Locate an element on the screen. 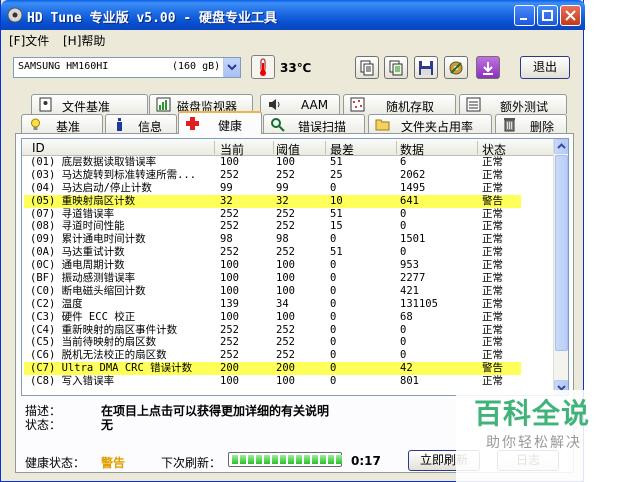  table-row: (03) 马达旋转到标准转速所需... 252 252 25 2062 正常 is located at coordinates (288, 175).